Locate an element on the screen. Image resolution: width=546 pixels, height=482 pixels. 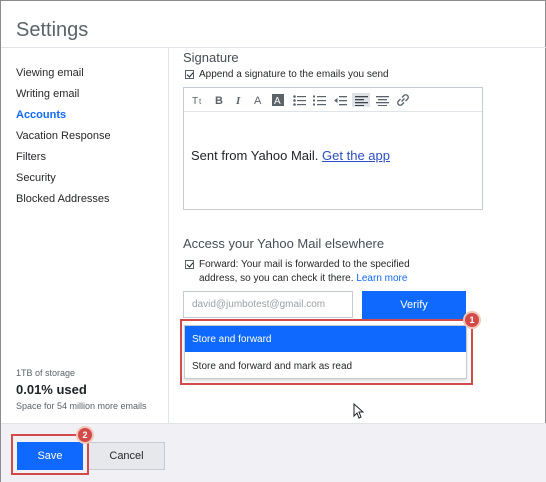
signature-text: Sent from Yahoo Mail. Get the app is located at coordinates (290, 155).